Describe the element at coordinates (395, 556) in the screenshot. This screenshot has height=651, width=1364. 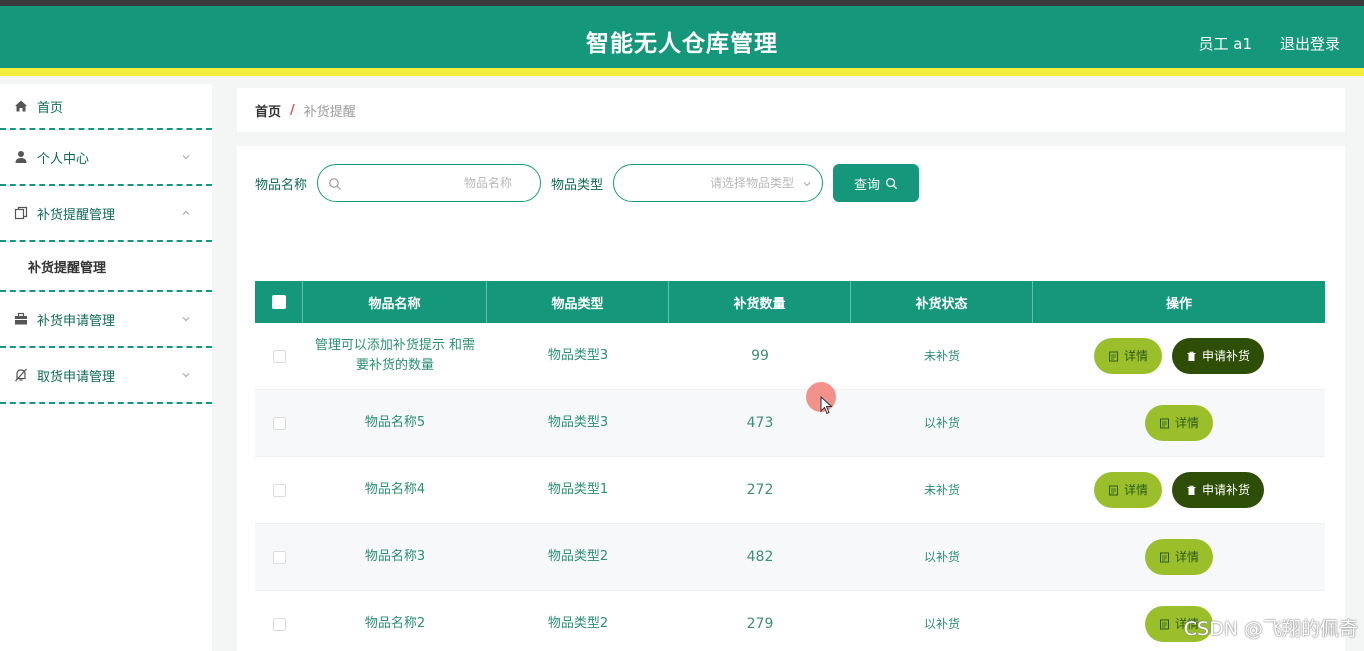
I see `cell-name: 物品名称3` at that location.